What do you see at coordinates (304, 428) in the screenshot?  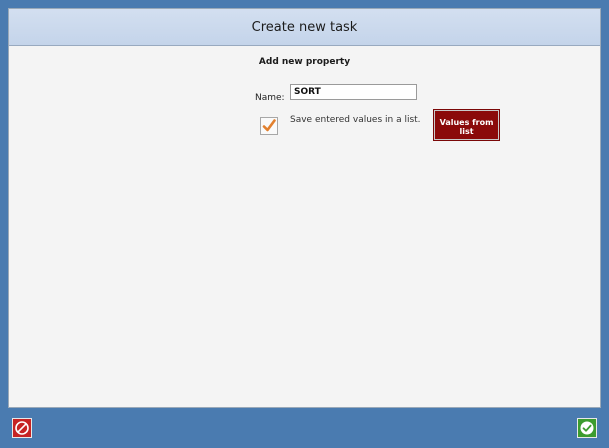 I see `bottom-toolbar` at bounding box center [304, 428].